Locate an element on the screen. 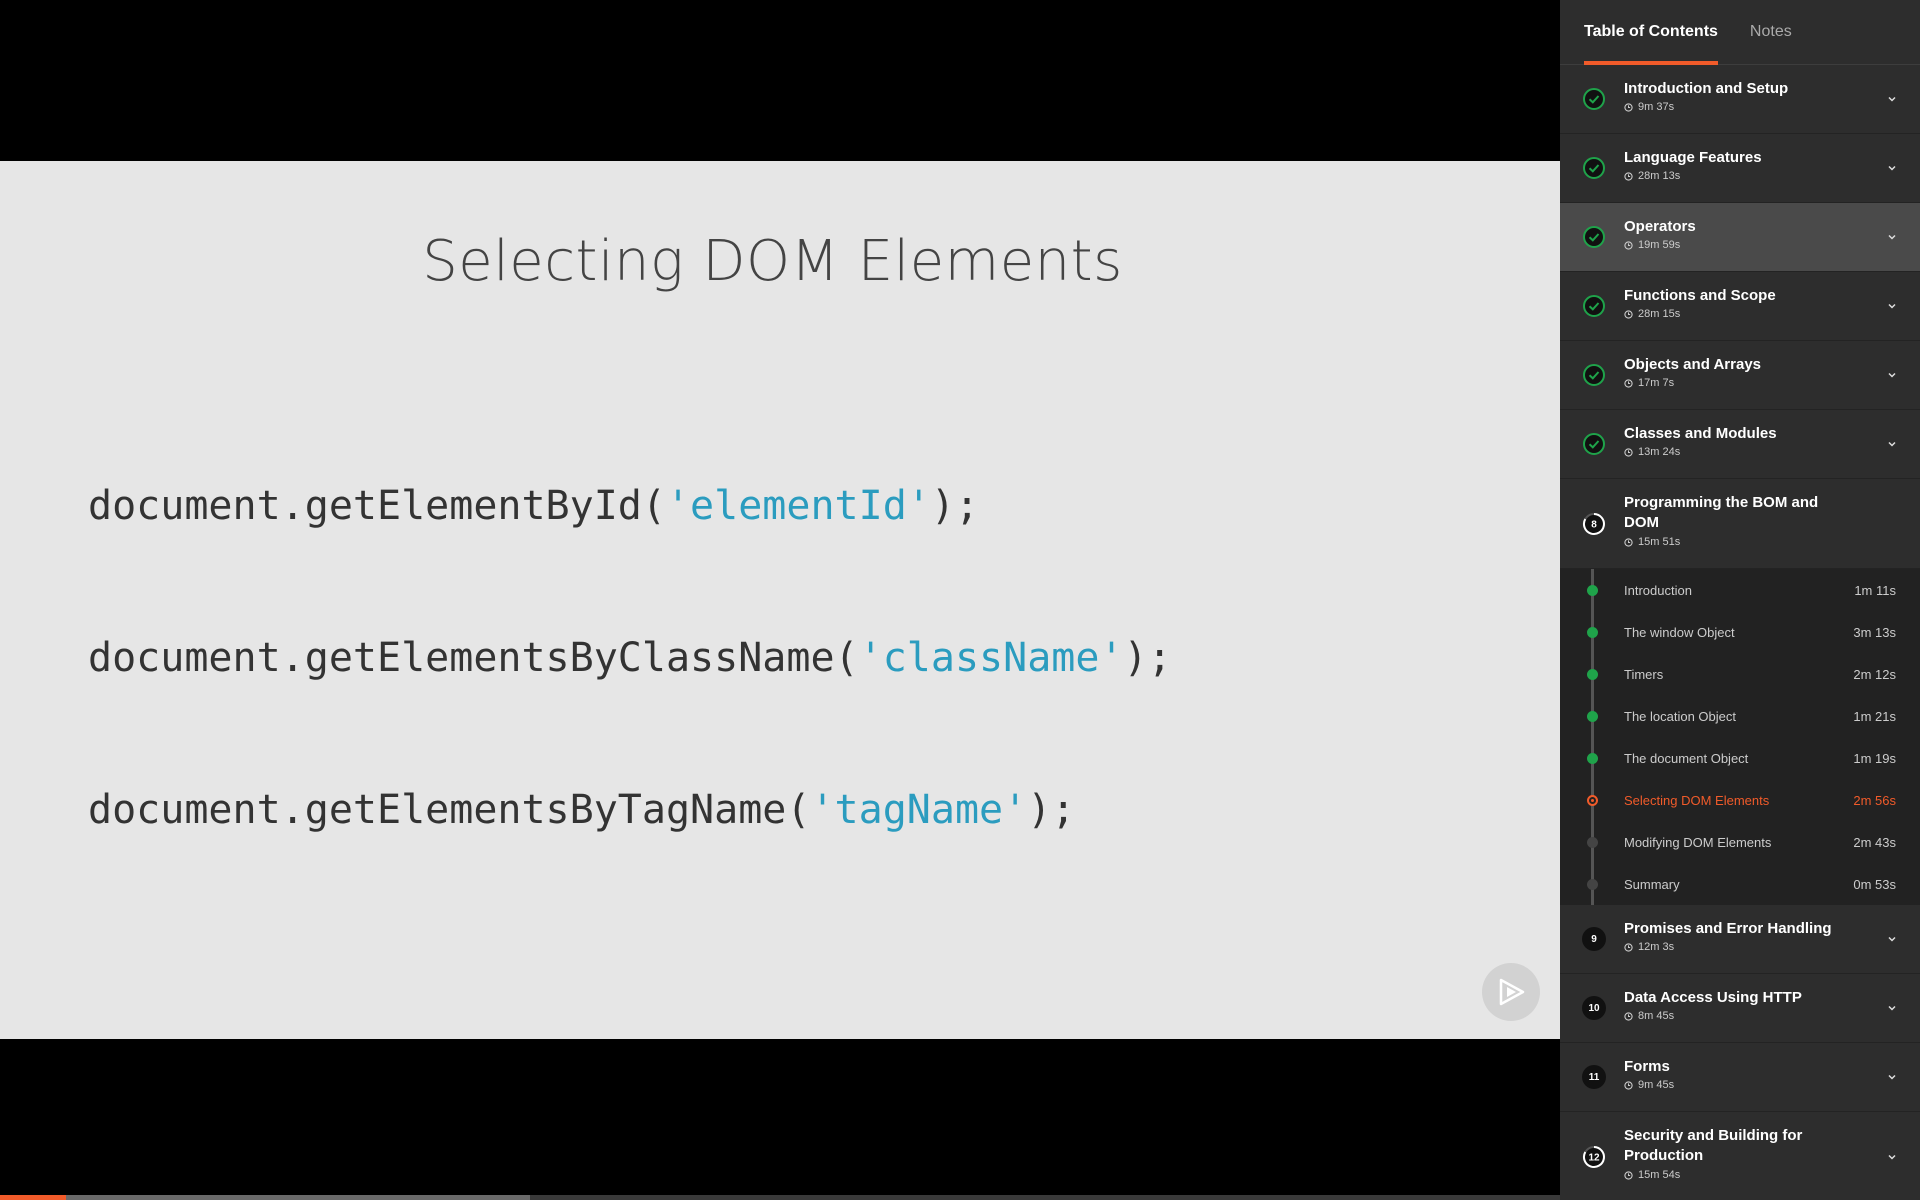 The image size is (1920, 1200). module-item: 10 Data Access Using HTTP 8m 45s is located at coordinates (1740, 1008).